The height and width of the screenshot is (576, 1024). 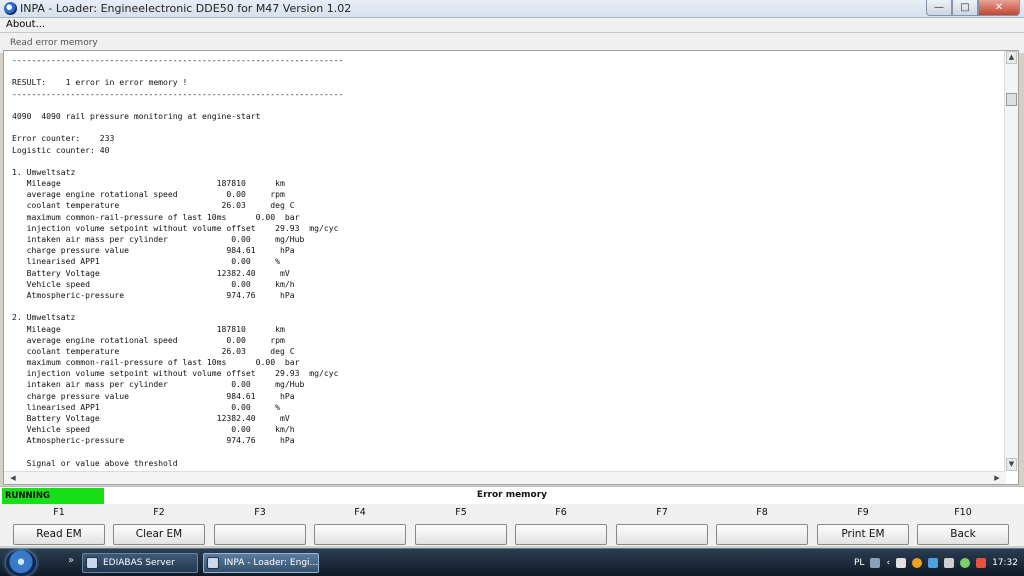 I want to click on fkey-button-f5, so click(x=461, y=534).